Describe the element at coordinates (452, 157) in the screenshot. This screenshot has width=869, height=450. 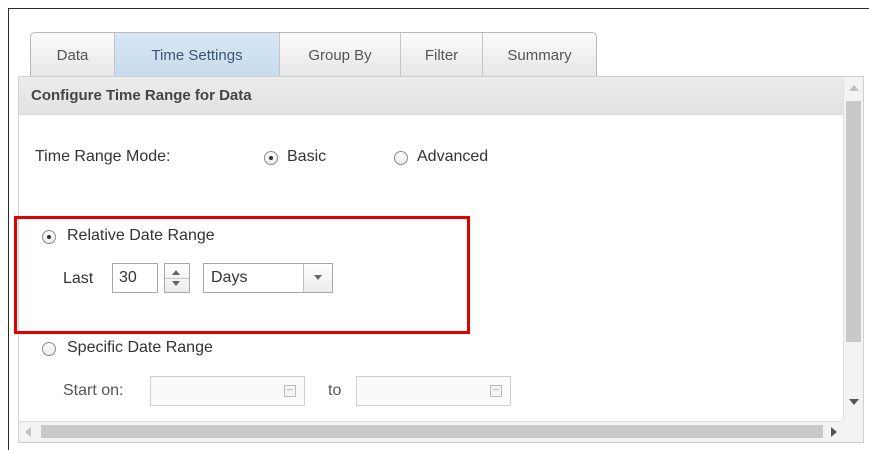
I see `radio-advanced-label: Advanced` at that location.